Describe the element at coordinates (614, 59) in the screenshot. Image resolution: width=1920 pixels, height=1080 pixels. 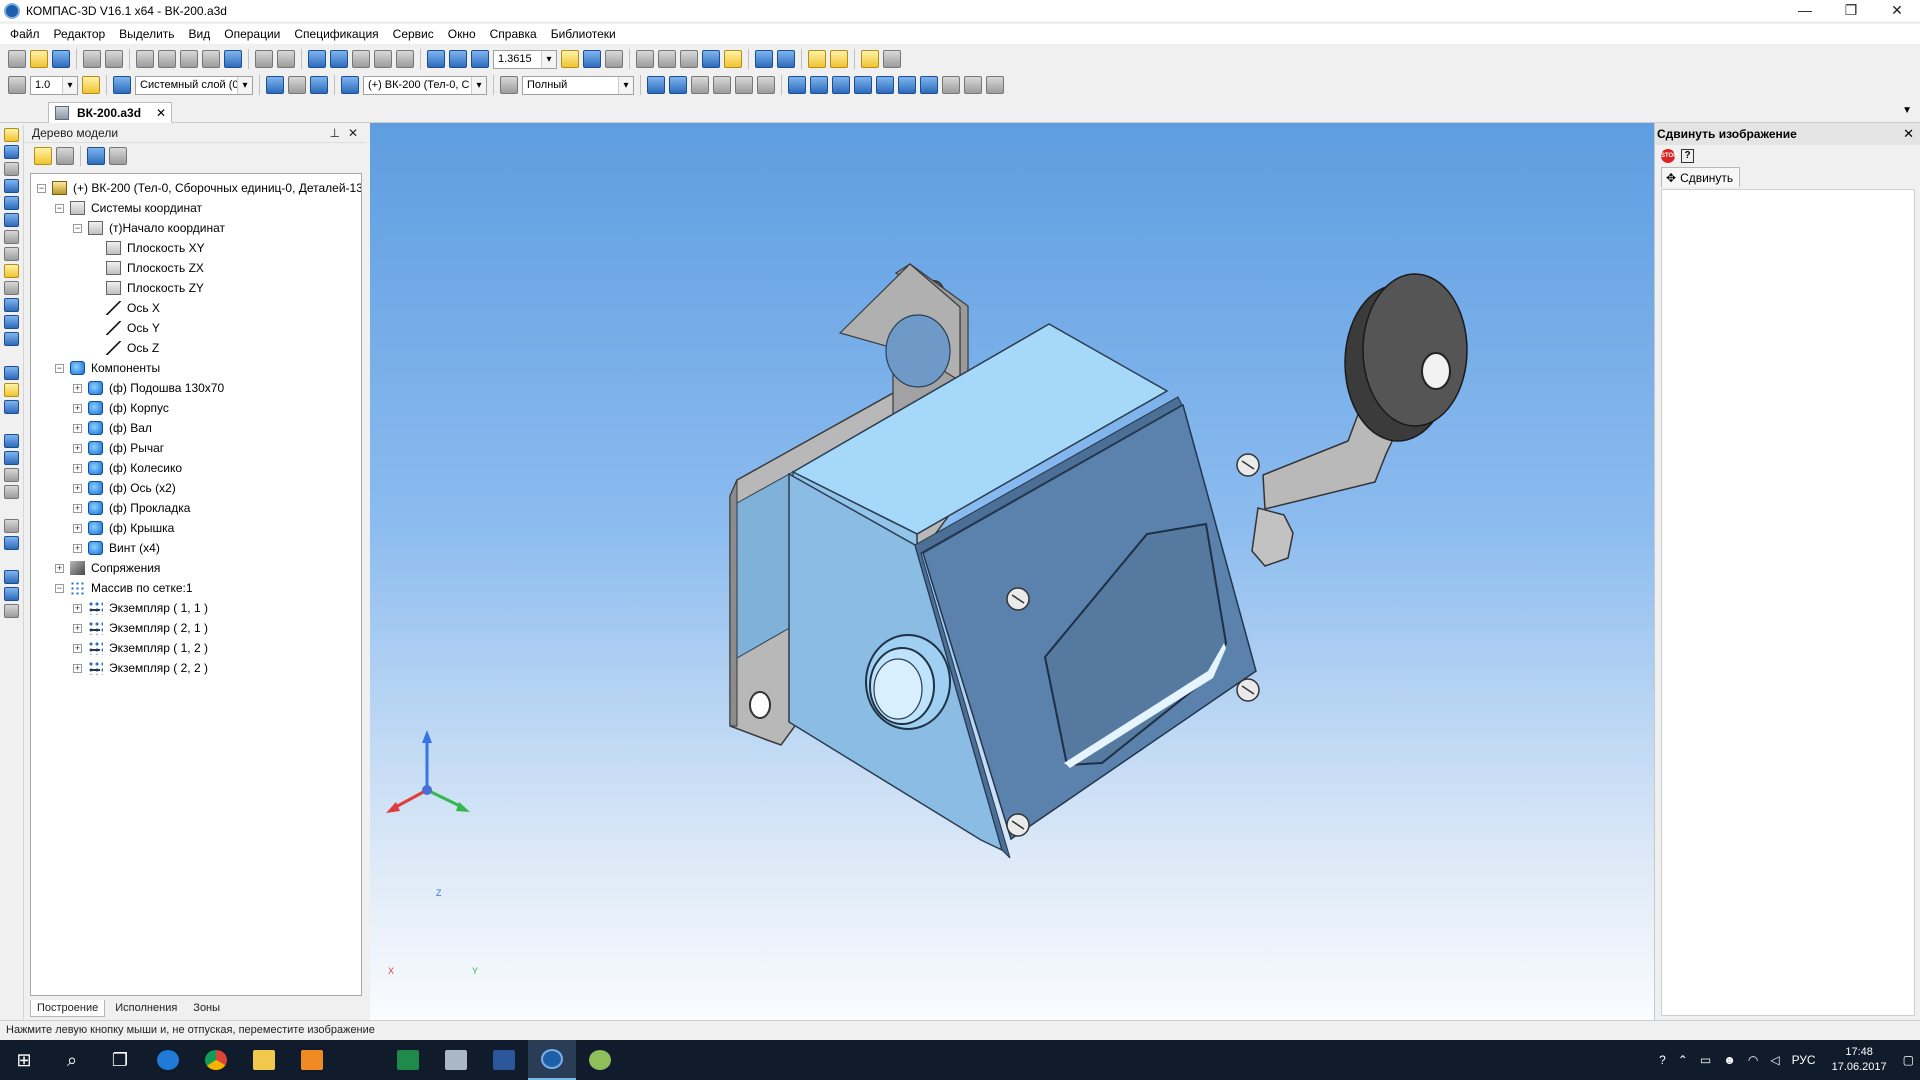
I see `orientation-icon` at that location.